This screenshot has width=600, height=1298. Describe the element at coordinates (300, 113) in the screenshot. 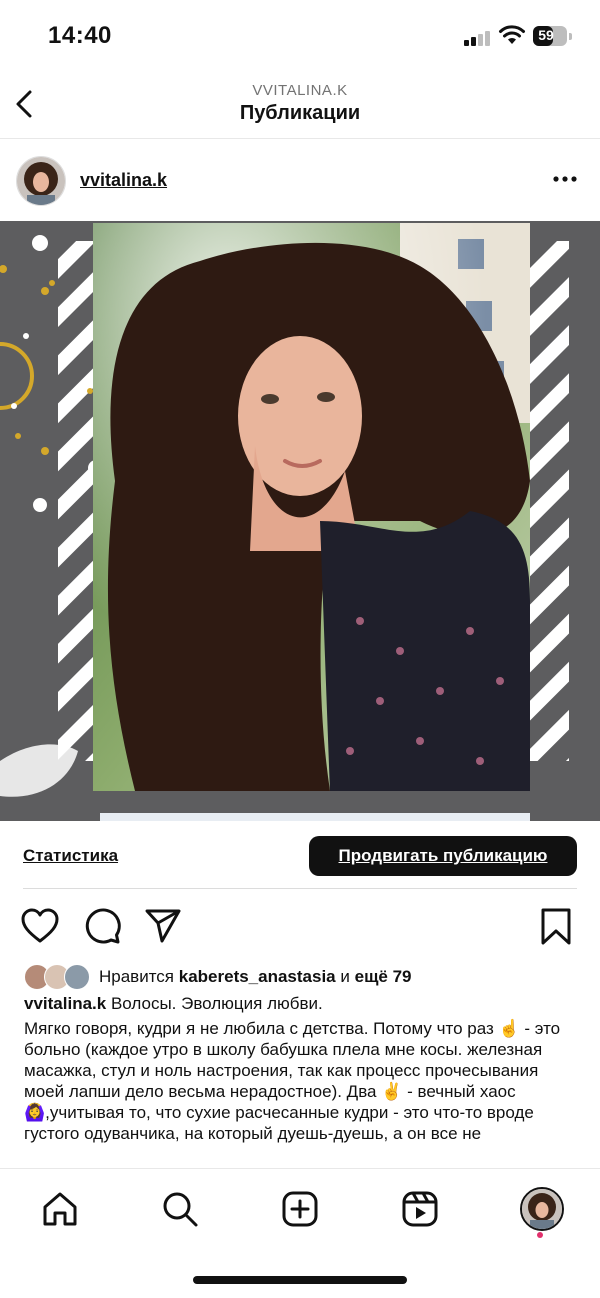

I see `page-title: Публикации` at that location.